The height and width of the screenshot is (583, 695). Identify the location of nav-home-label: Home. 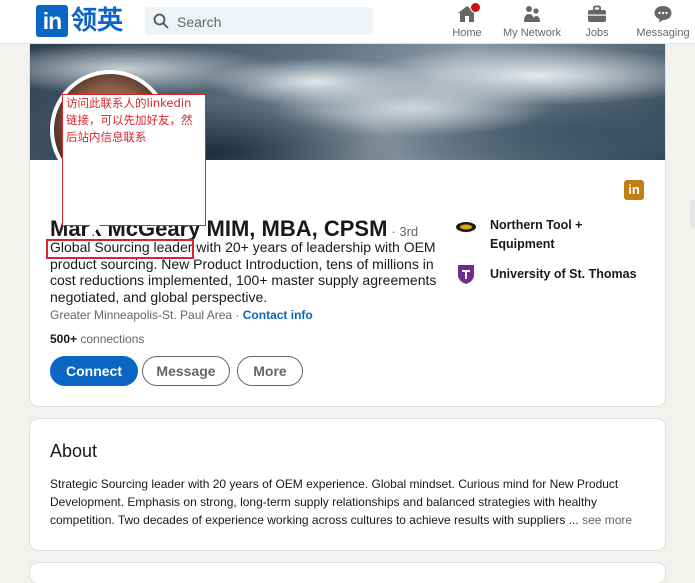
(467, 33).